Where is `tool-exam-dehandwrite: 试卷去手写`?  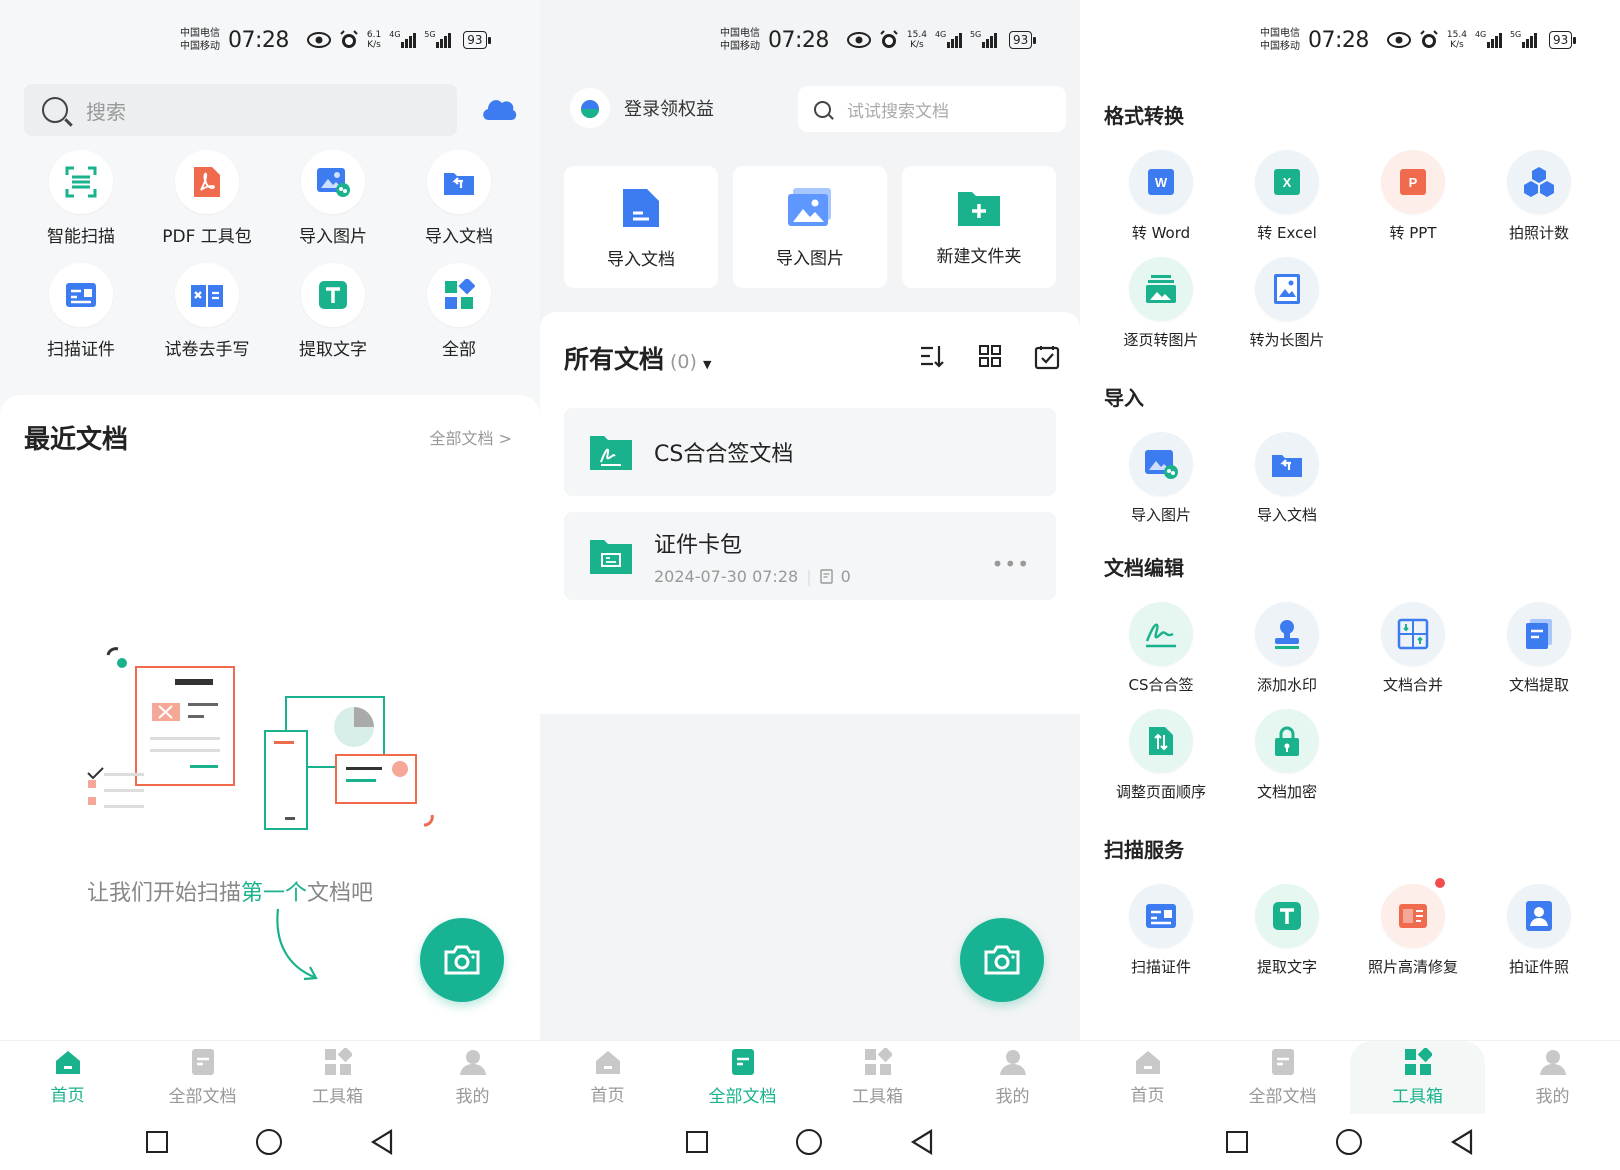 tool-exam-dehandwrite: 试卷去手写 is located at coordinates (207, 311).